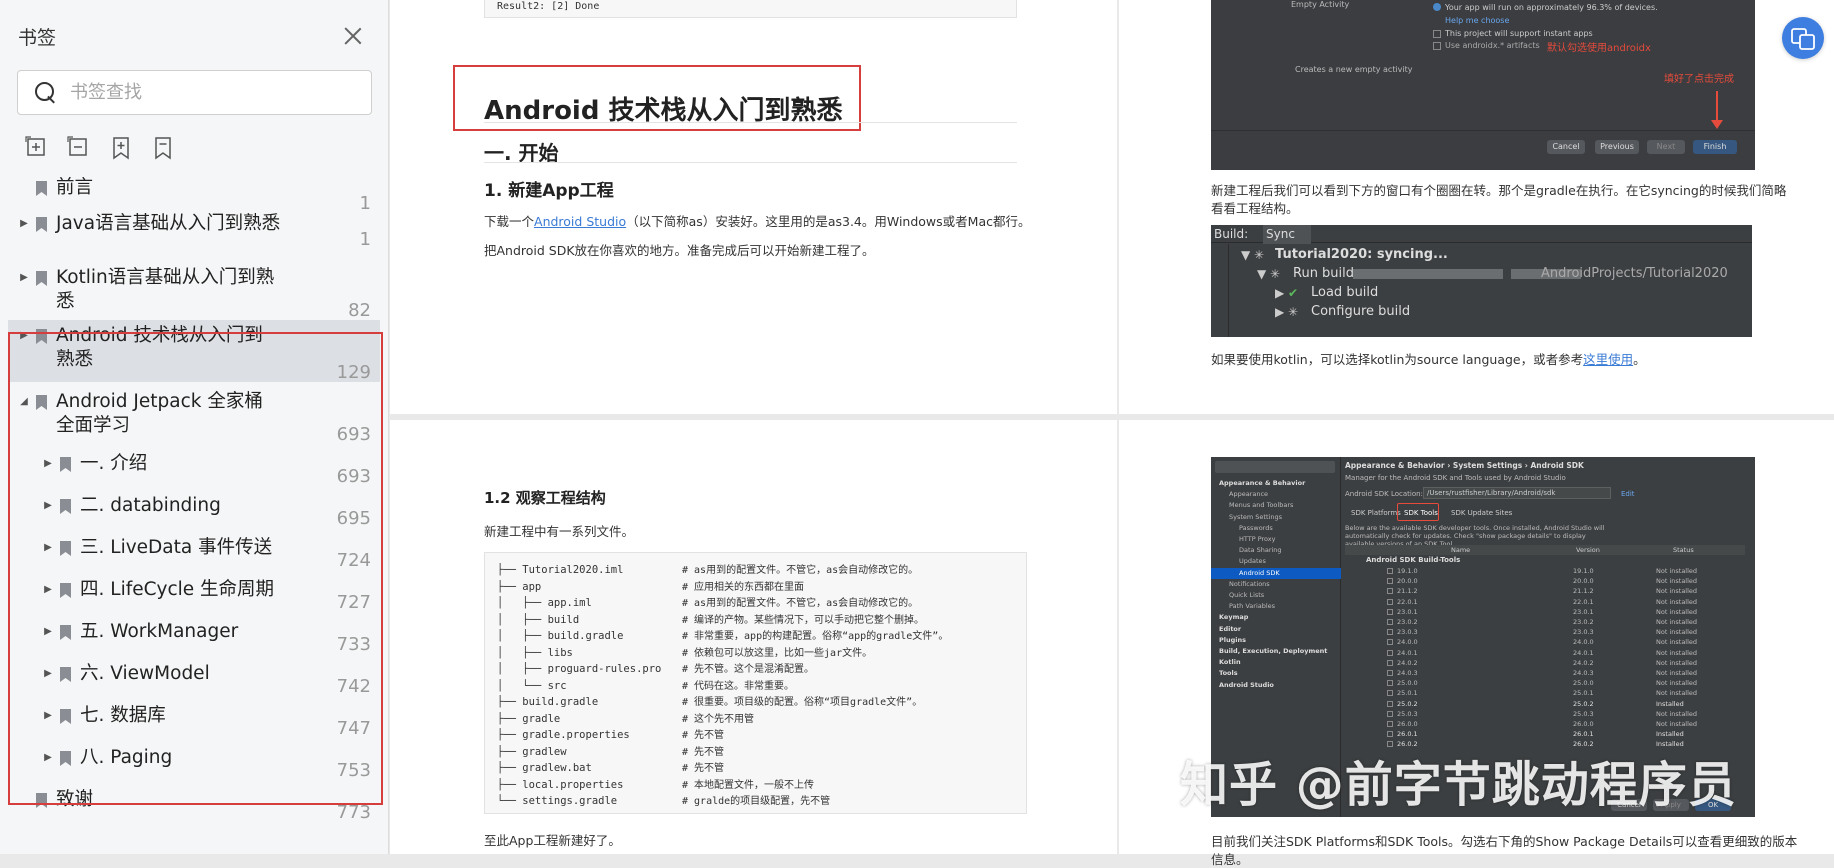 The image size is (1834, 868). I want to click on sdk-row-version: 25.0.1, so click(1583, 693).